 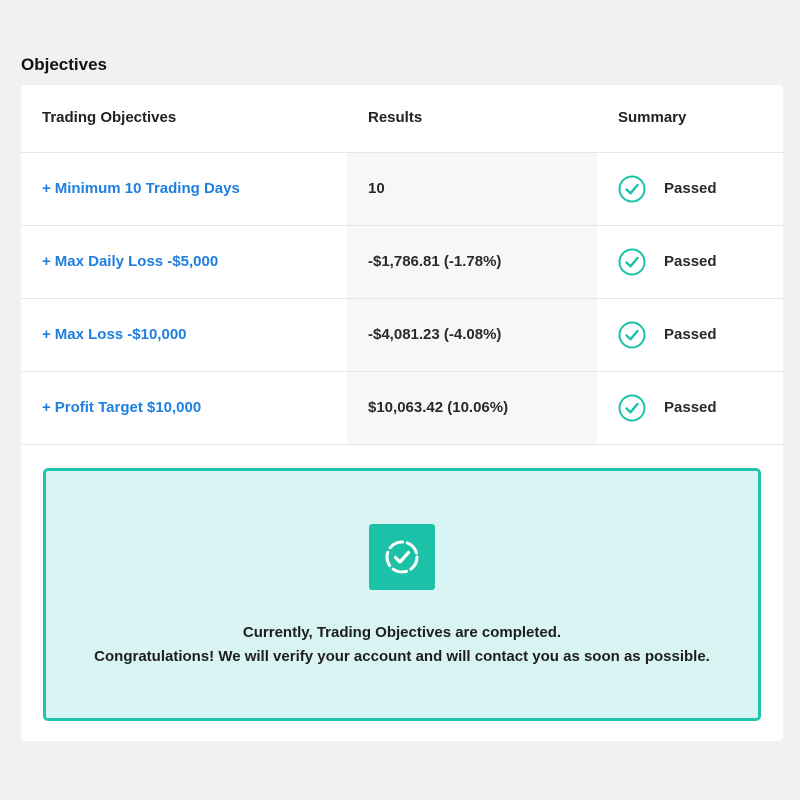 I want to click on header-summary: Summary, so click(x=652, y=117).